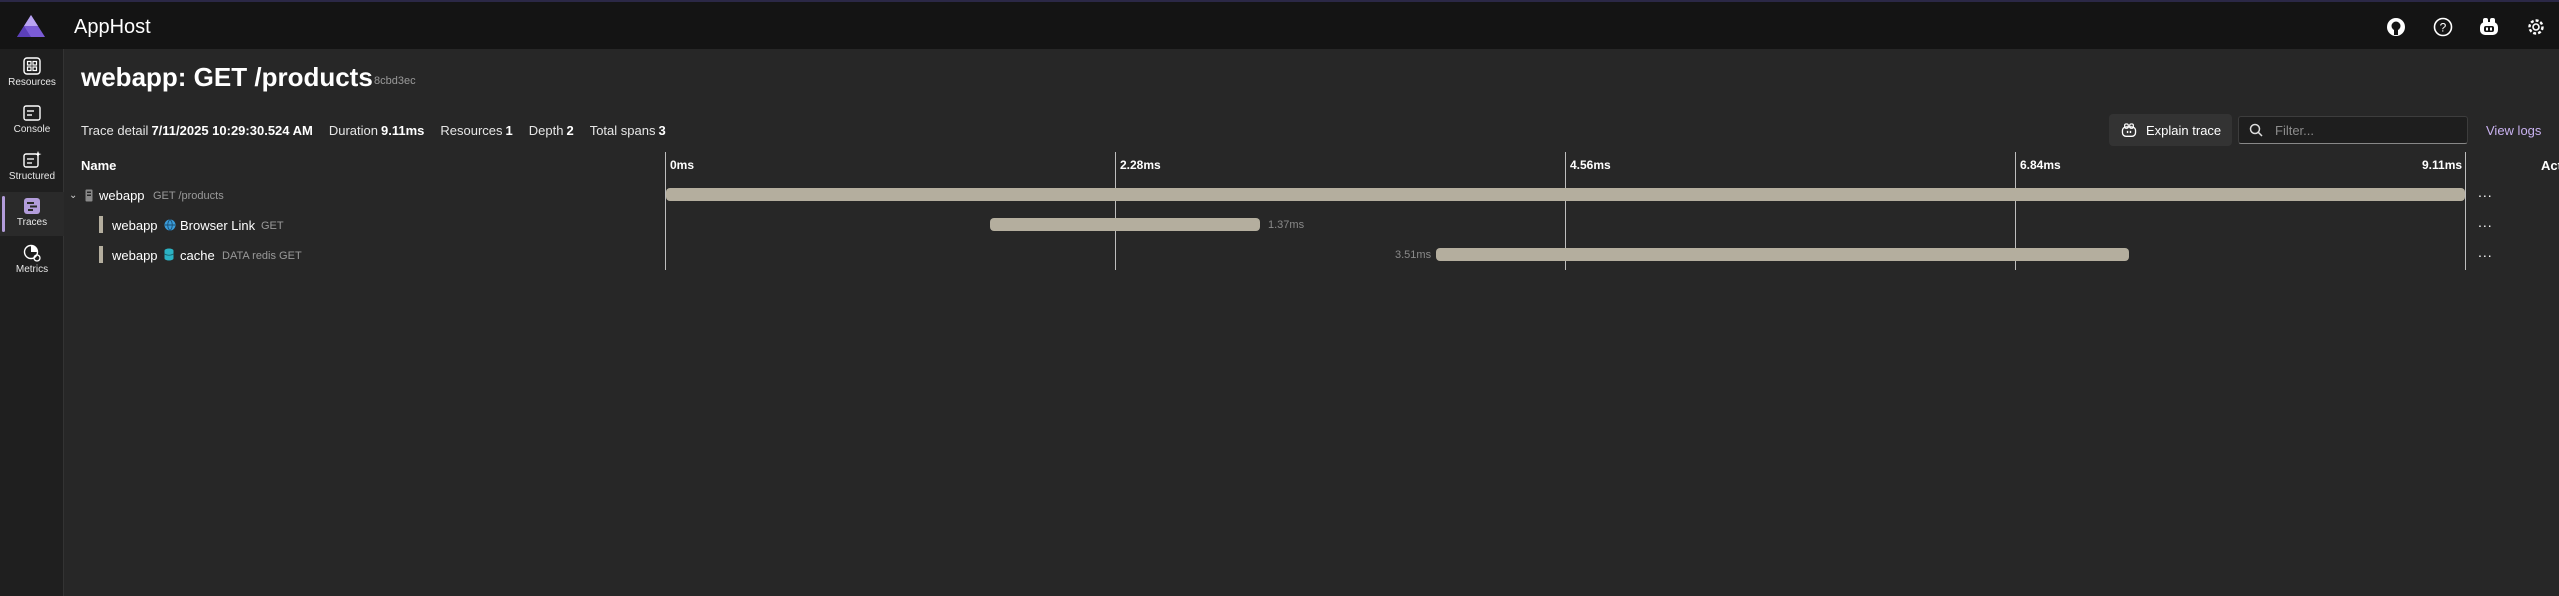 This screenshot has height=596, width=2559. Describe the element at coordinates (262, 256) in the screenshot. I see `span-operation: DATA redis GET` at that location.